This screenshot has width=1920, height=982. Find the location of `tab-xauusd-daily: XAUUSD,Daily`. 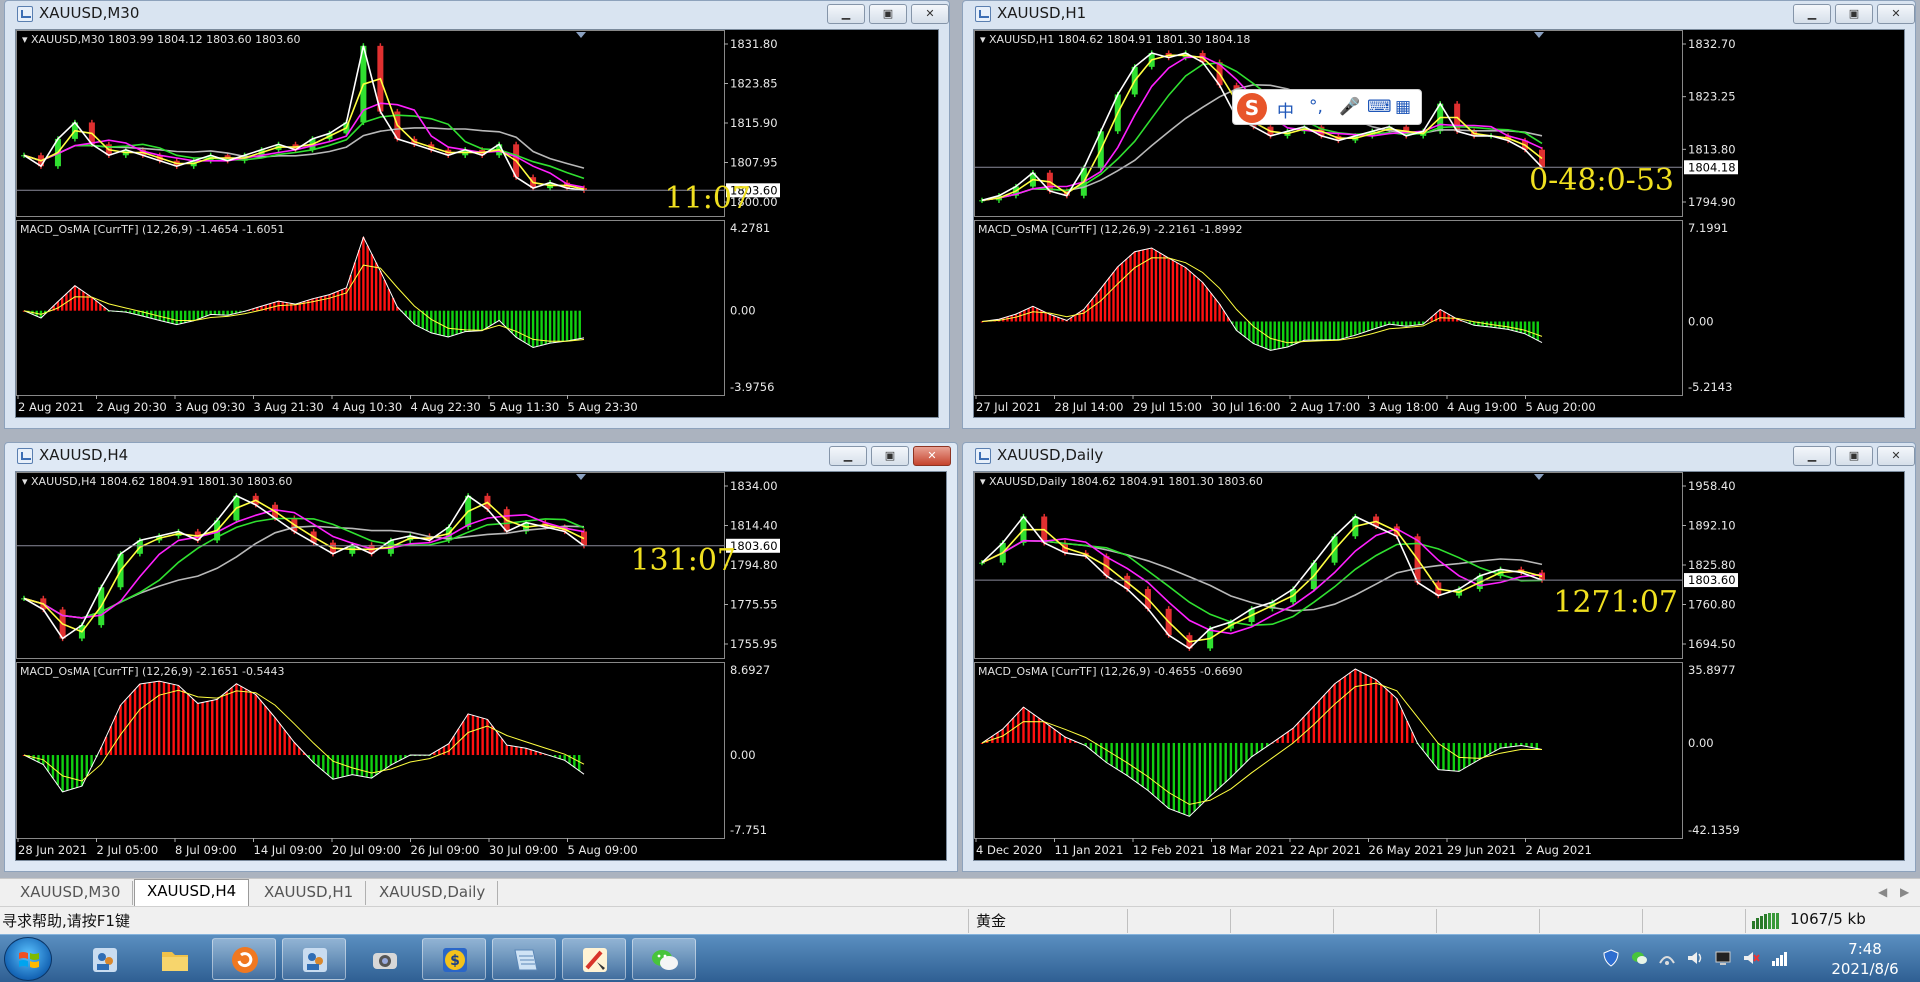

tab-xauusd-daily: XAUUSD,Daily is located at coordinates (433, 893).